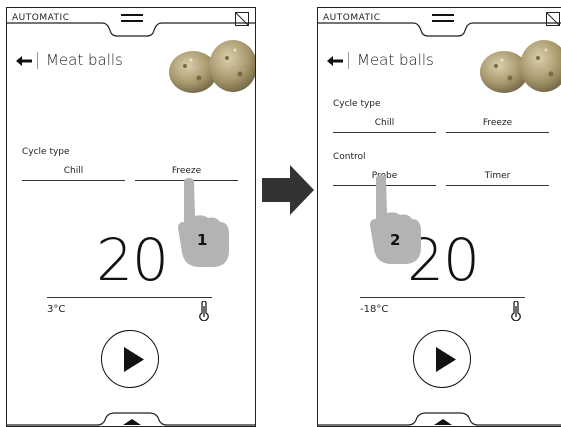 The width and height of the screenshot is (561, 427). What do you see at coordinates (56, 309) in the screenshot?
I see `temperature-label: 3°C` at bounding box center [56, 309].